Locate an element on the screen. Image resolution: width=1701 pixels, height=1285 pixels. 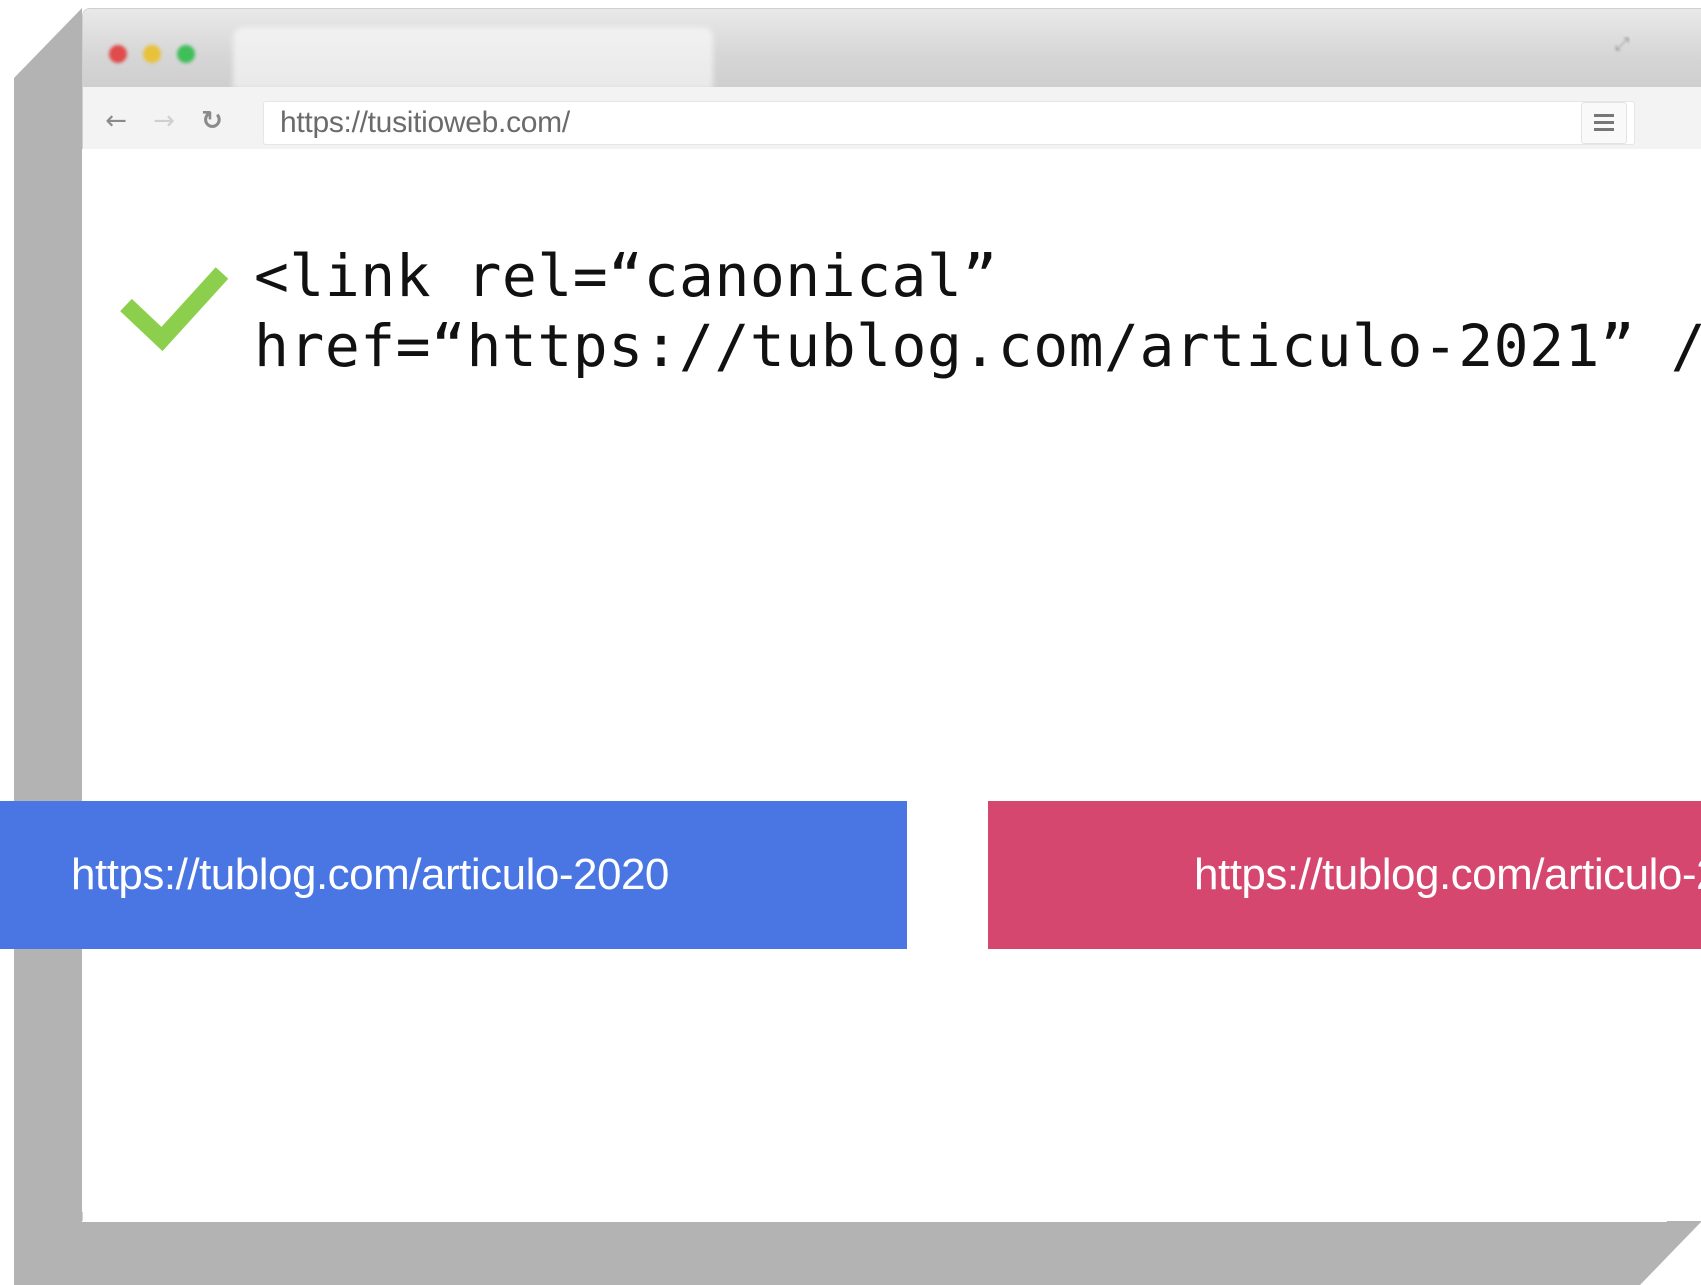
address-url: https://tusitioweb.com/ is located at coordinates (425, 122).